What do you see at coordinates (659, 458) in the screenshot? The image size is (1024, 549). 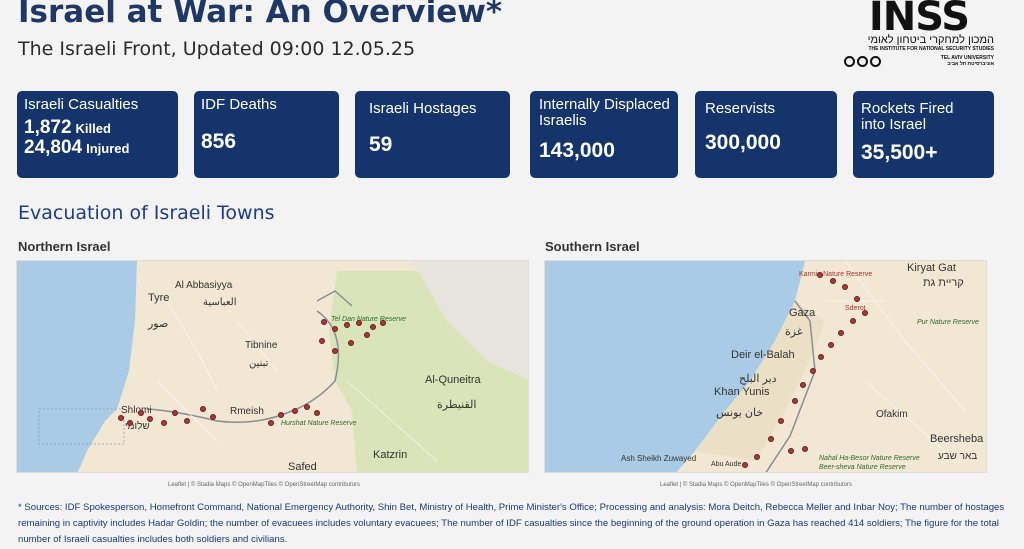 I see `map-label-sheikh: Ash Sheikh Zuwayed` at bounding box center [659, 458].